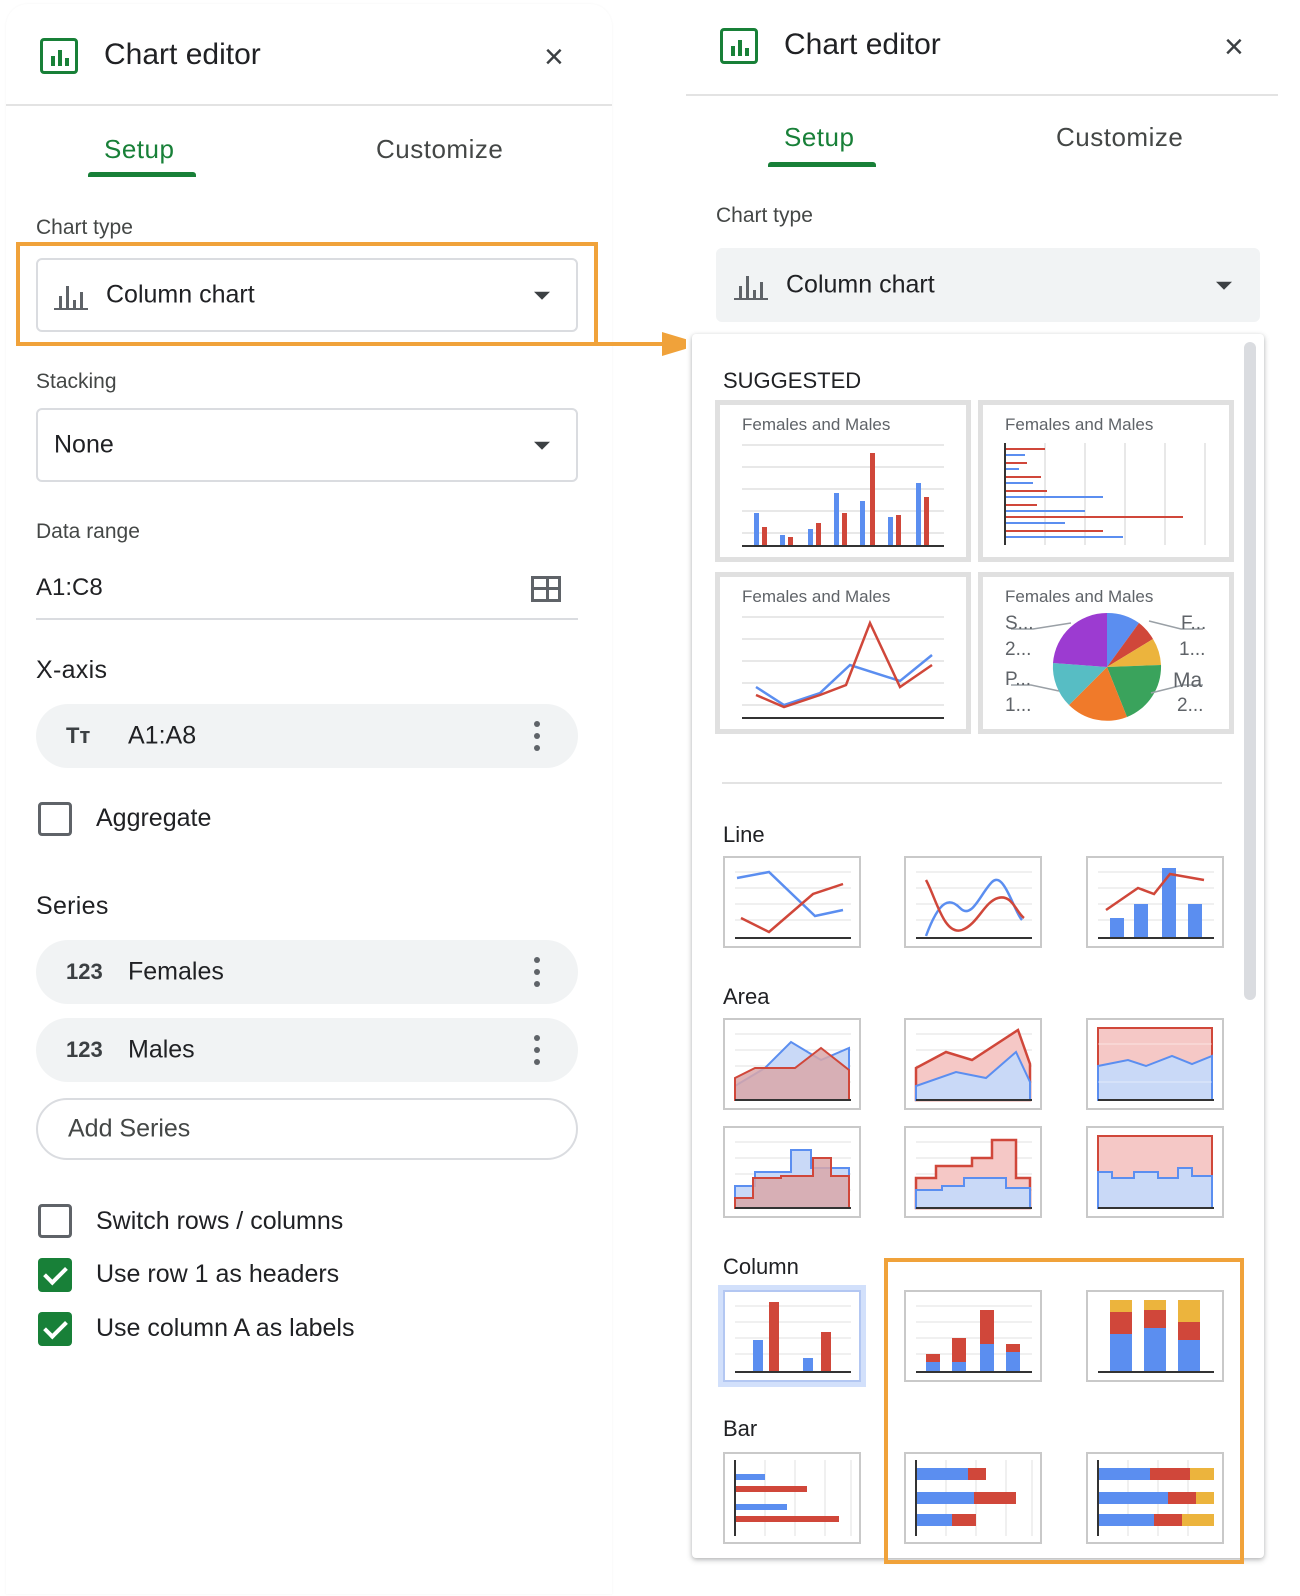 This screenshot has height=1596, width=1300. I want to click on column-chart-option, so click(792, 1336).